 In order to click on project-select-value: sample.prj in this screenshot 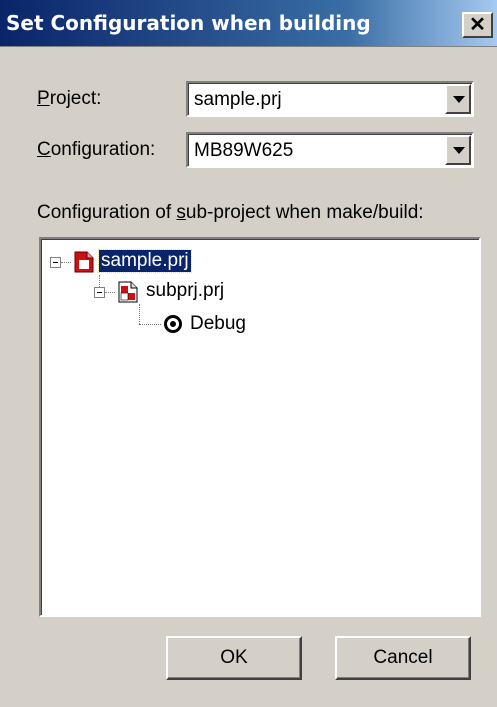, I will do `click(238, 99)`.